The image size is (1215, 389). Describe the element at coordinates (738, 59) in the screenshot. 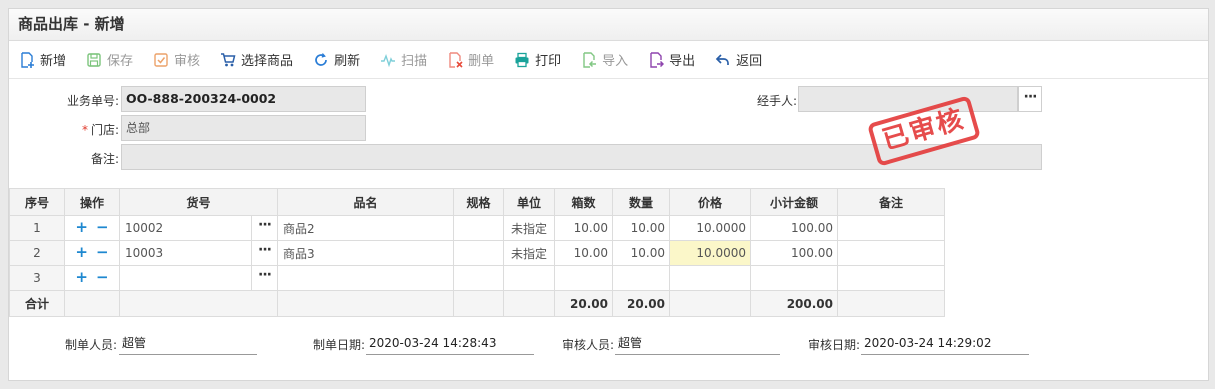

I see `back-button: 返回` at that location.